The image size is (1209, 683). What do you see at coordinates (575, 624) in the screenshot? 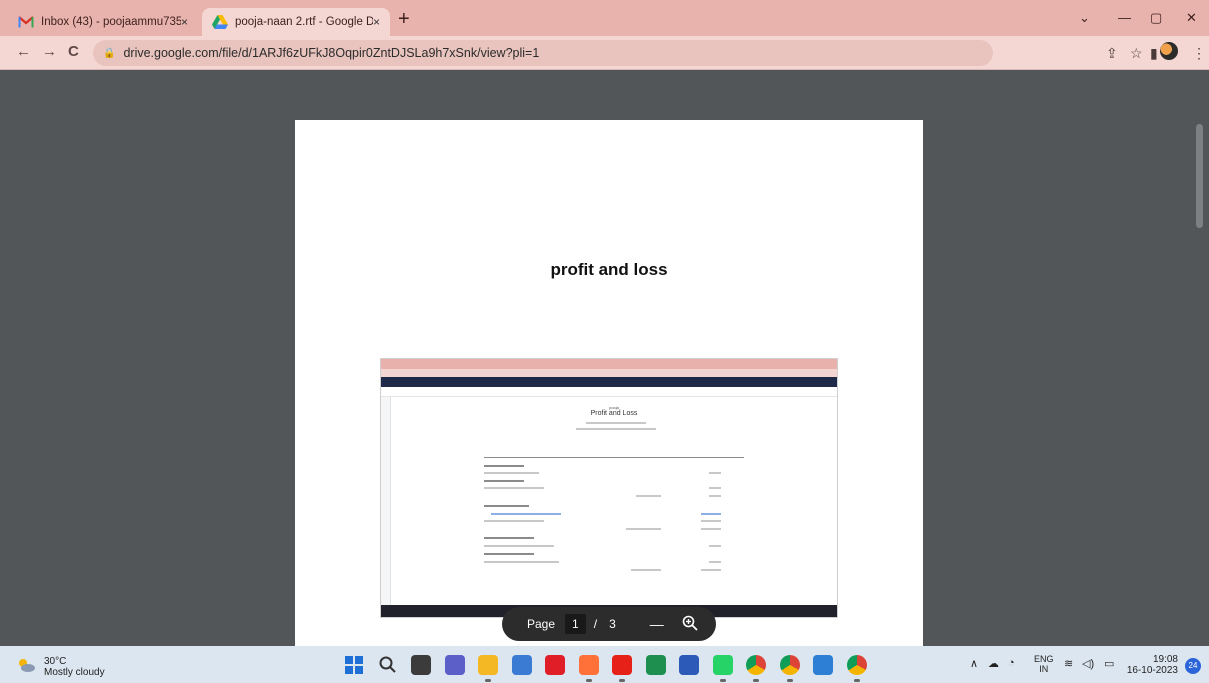
I see `current-page-input: 1` at bounding box center [575, 624].